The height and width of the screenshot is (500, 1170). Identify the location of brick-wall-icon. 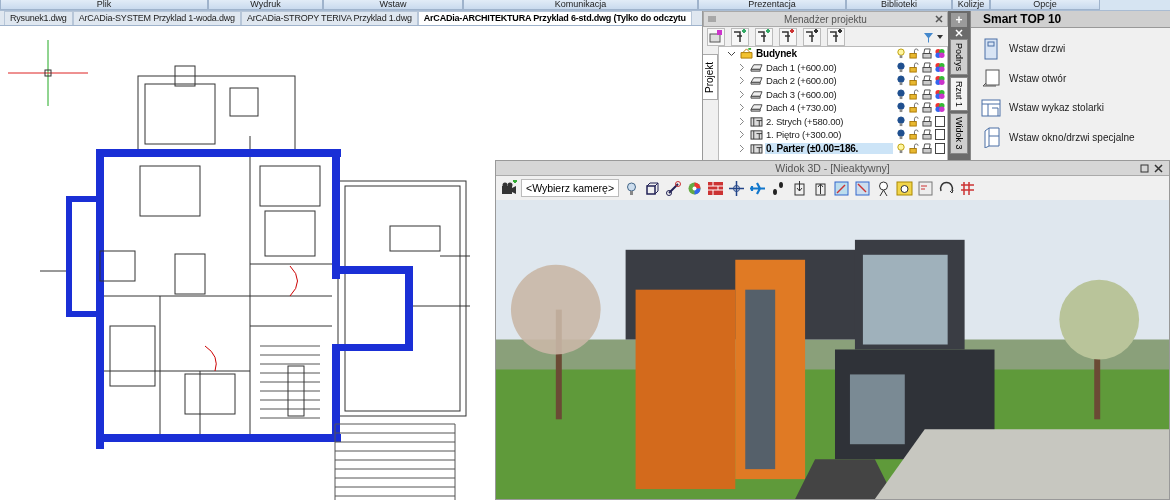
(716, 188).